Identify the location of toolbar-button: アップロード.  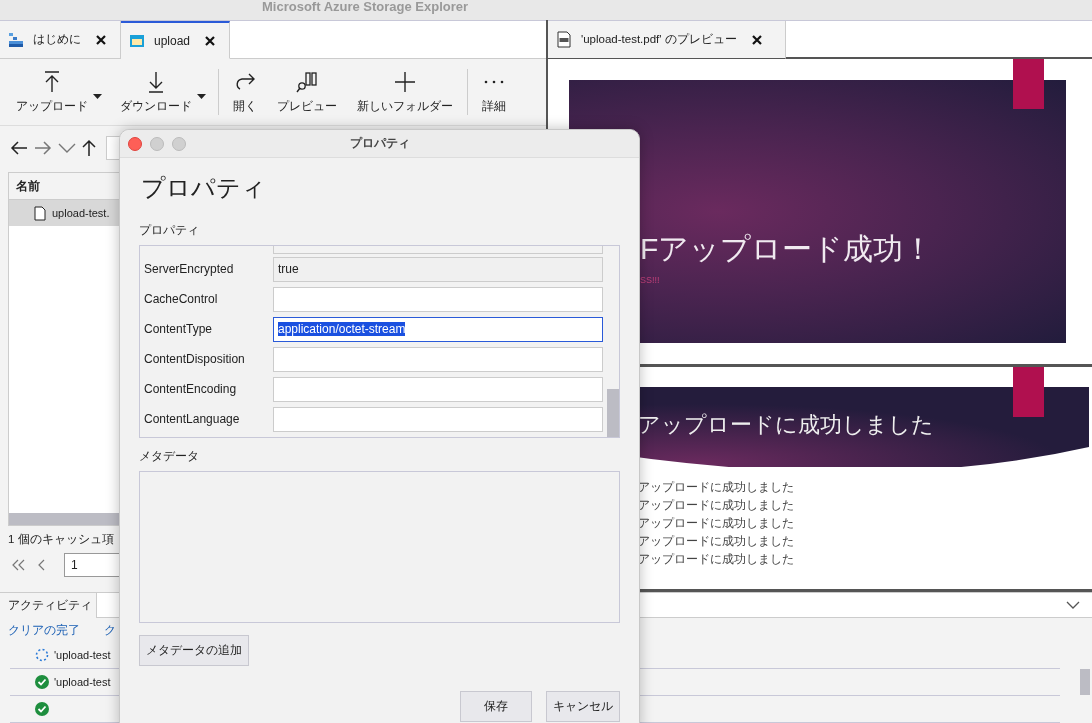
(52, 92).